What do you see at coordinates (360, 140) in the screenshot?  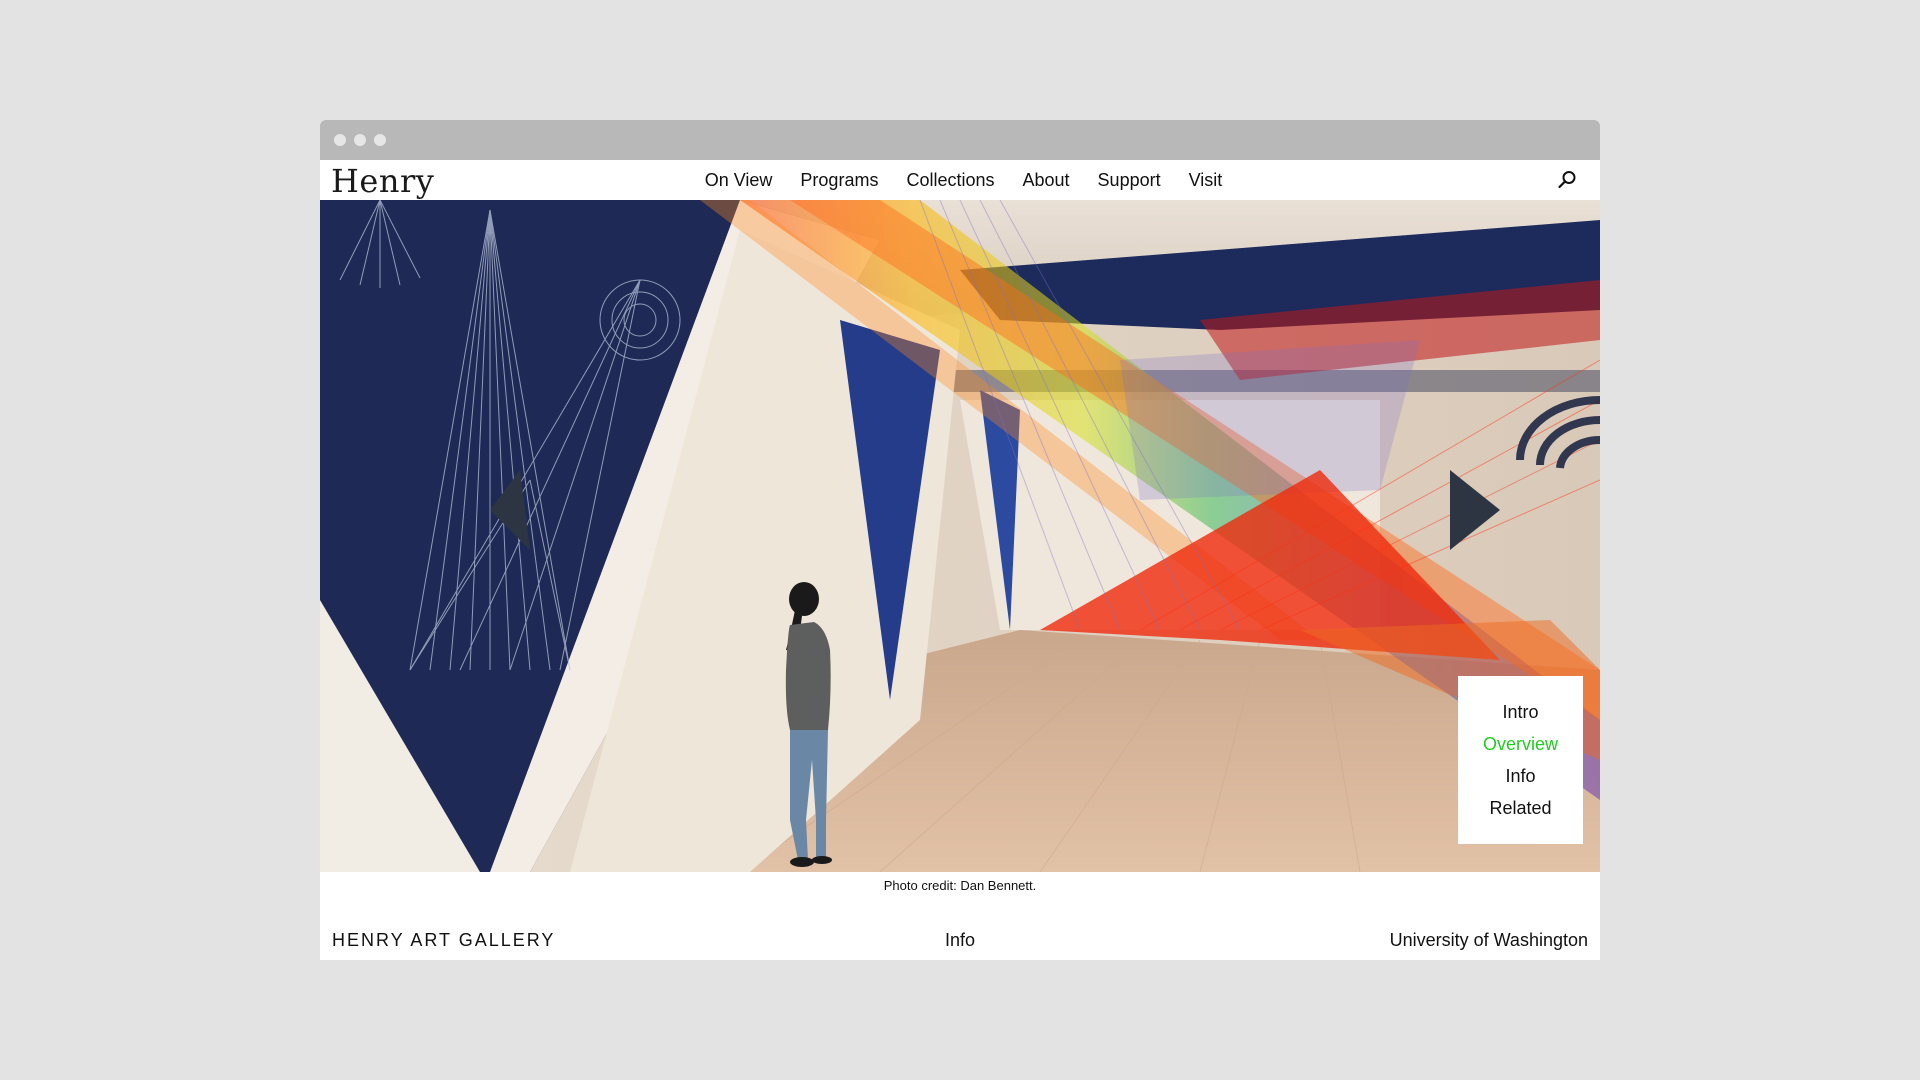 I see `window-dot-minimize` at bounding box center [360, 140].